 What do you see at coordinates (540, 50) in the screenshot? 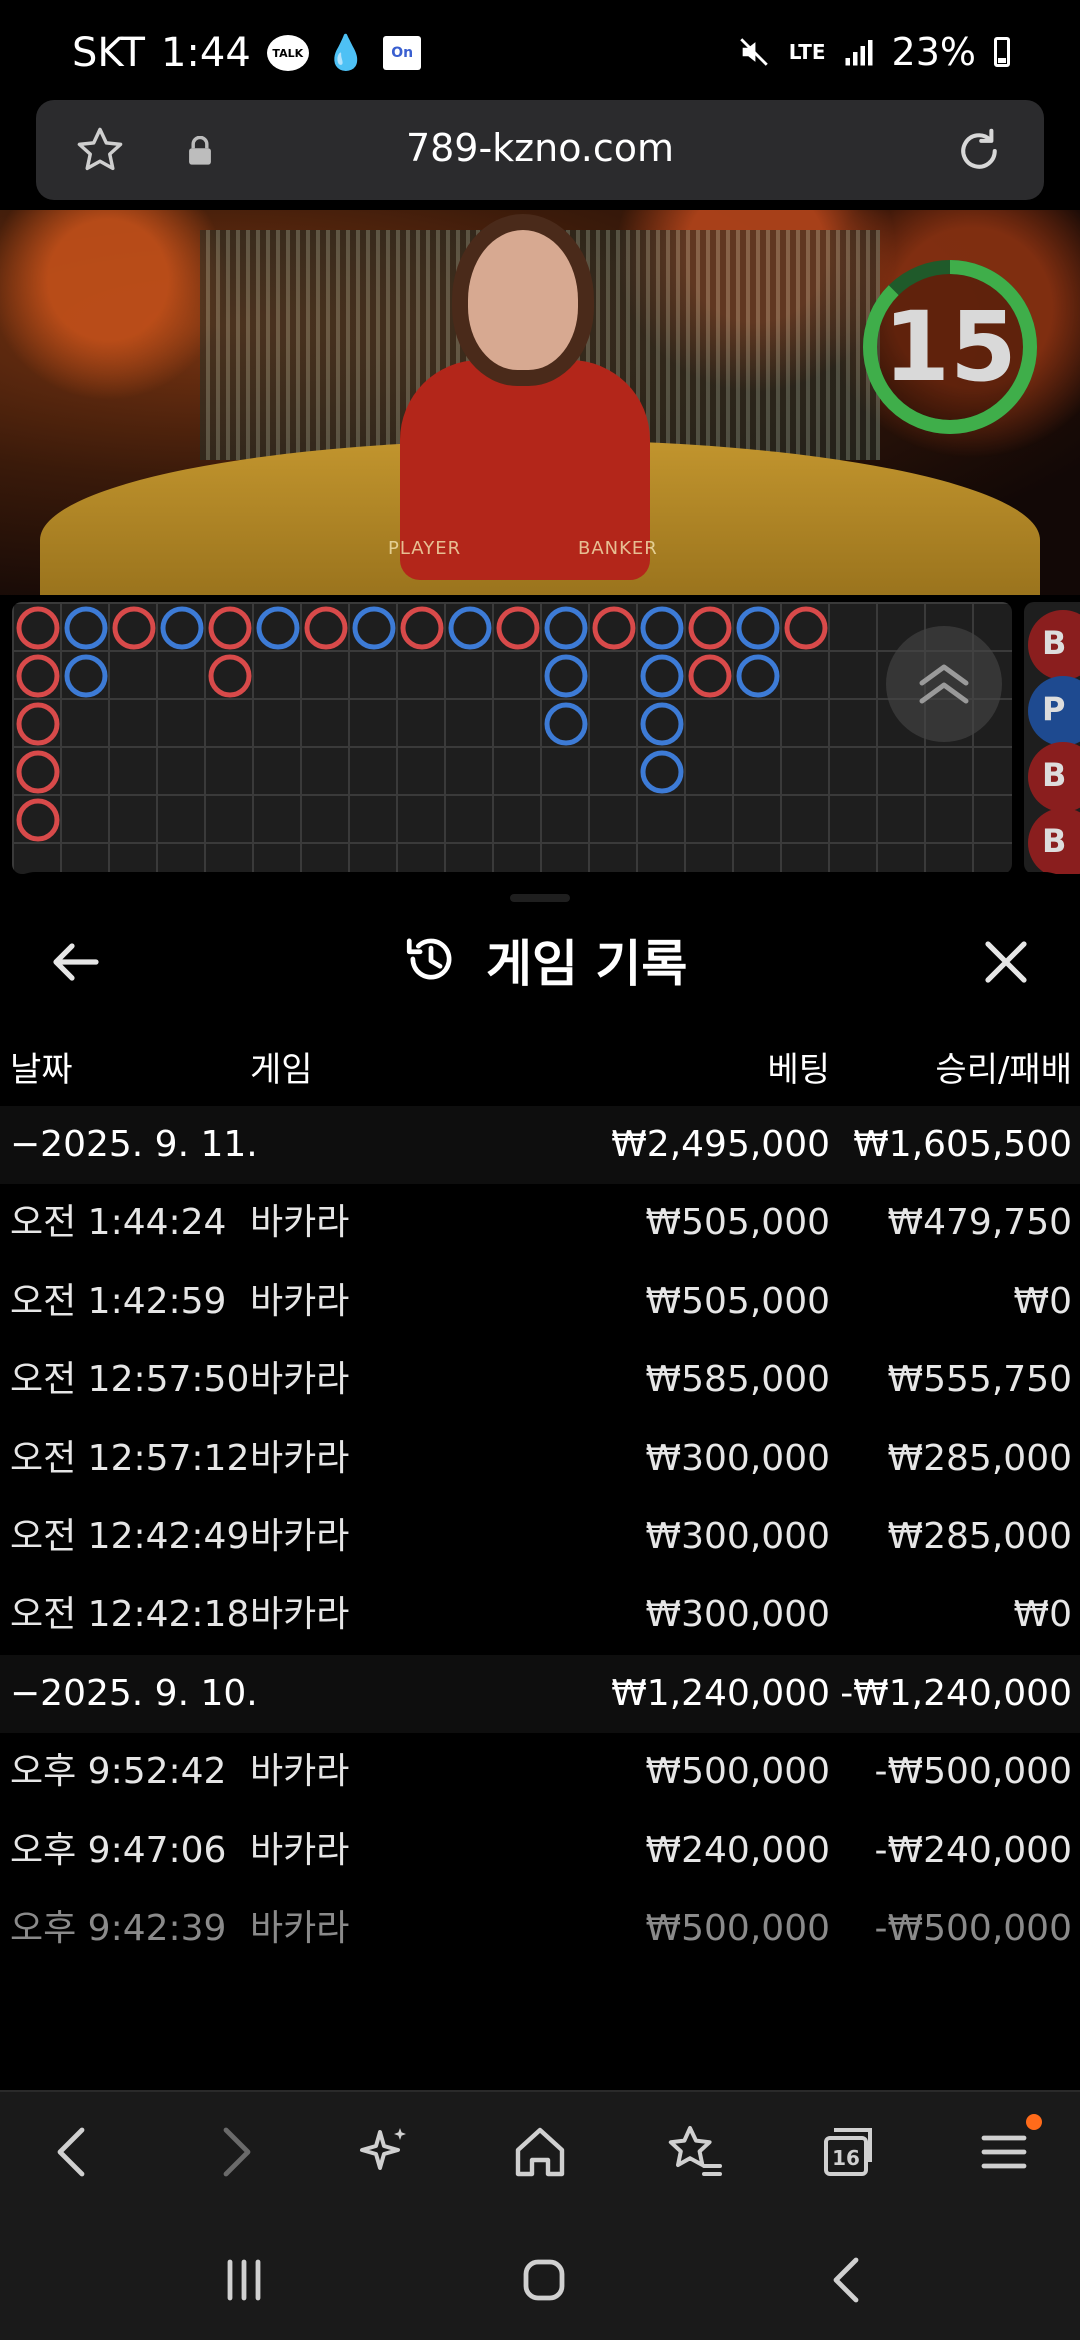
I see `status-bar: SKT 1:44 TALK 💧 On LTE 23%` at bounding box center [540, 50].